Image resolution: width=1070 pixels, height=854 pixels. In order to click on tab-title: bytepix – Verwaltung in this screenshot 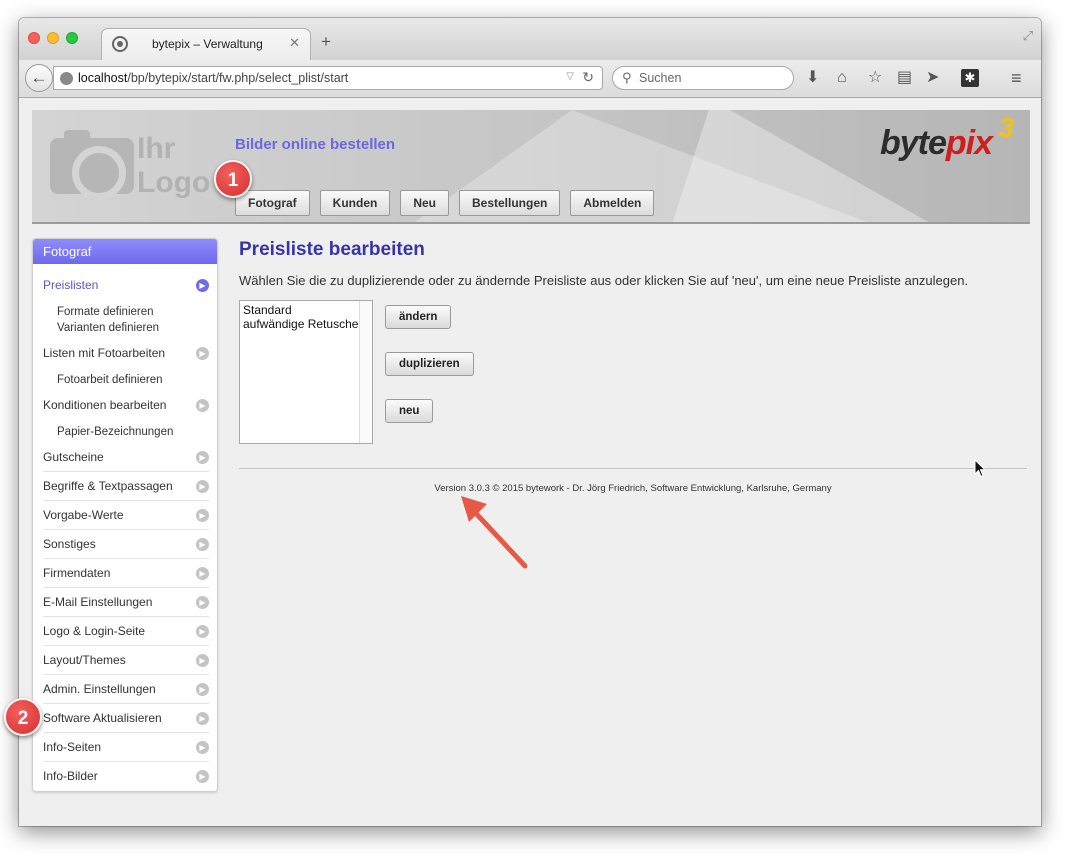, I will do `click(207, 44)`.